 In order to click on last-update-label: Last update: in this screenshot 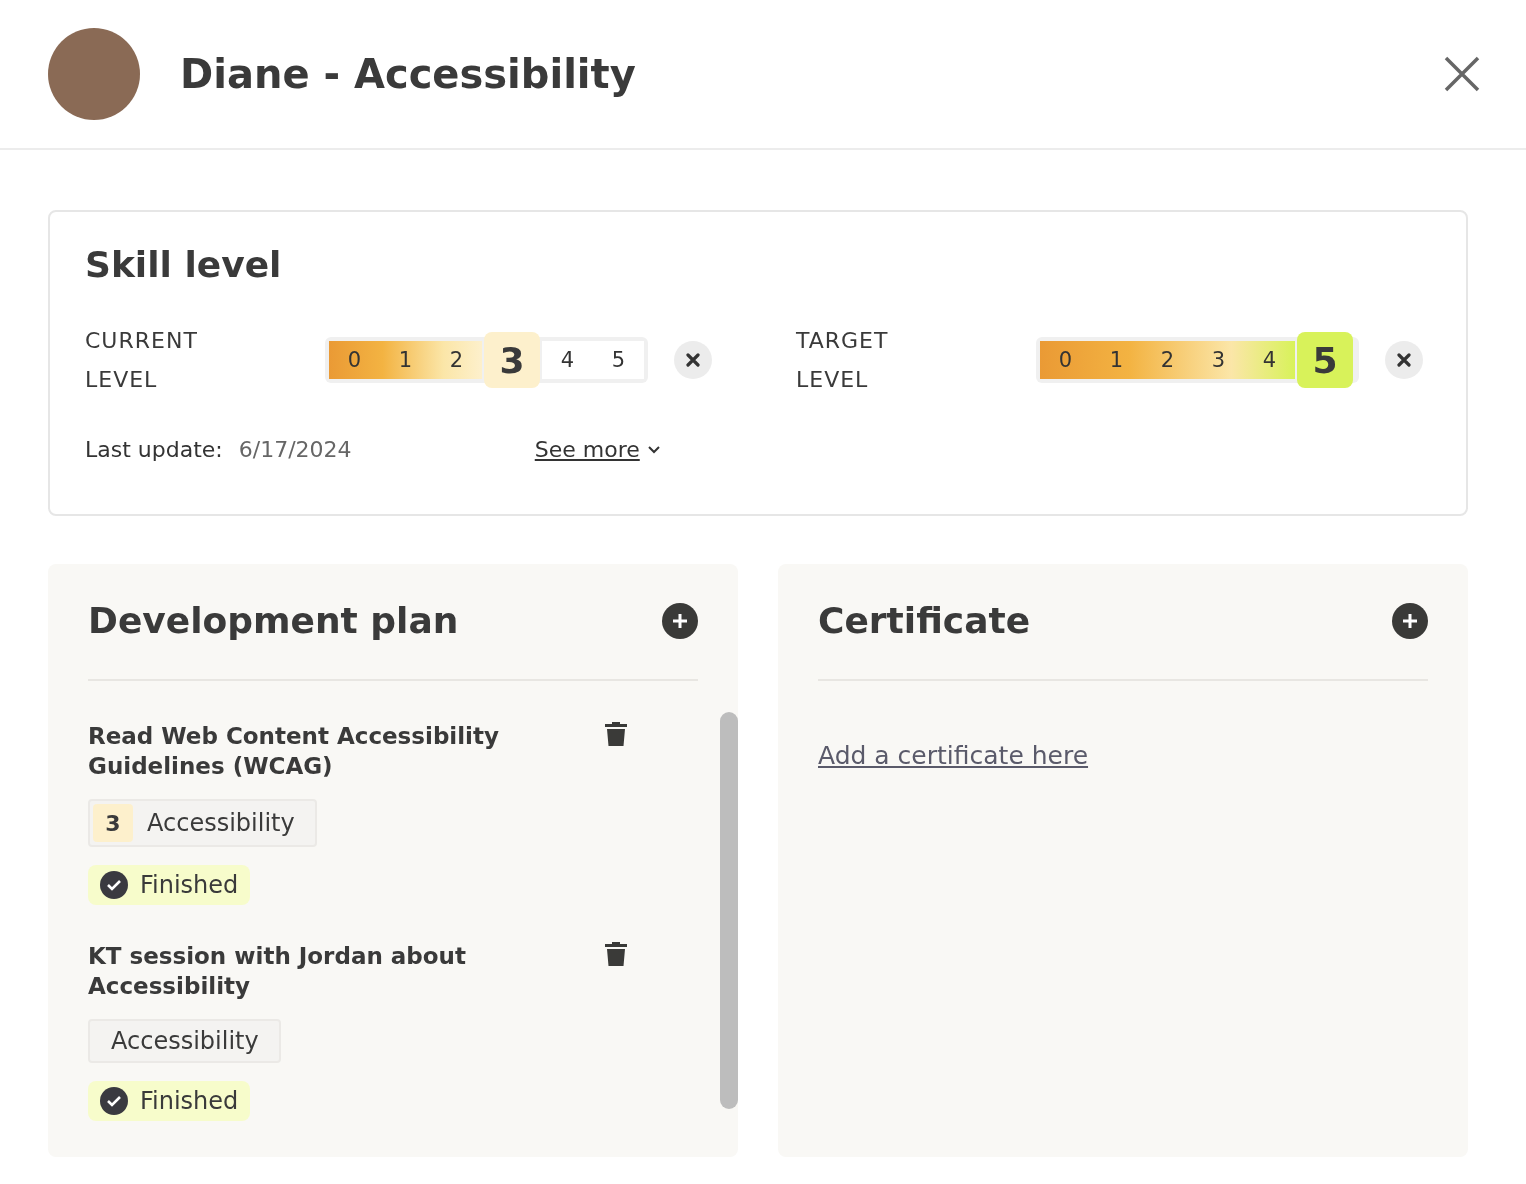, I will do `click(154, 449)`.